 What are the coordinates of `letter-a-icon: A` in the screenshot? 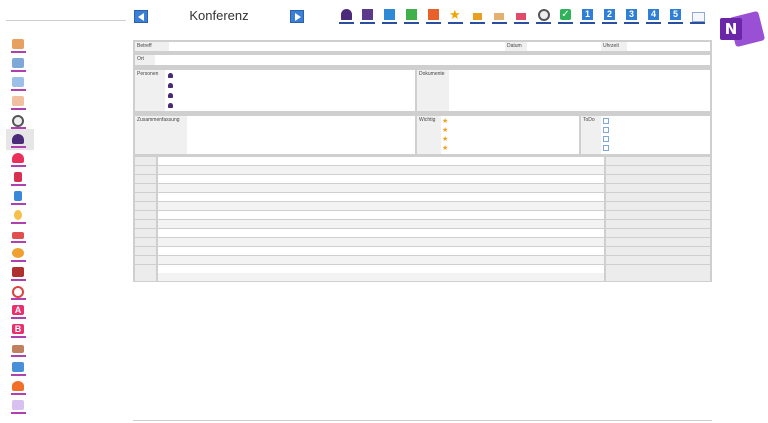 It's located at (18, 311).